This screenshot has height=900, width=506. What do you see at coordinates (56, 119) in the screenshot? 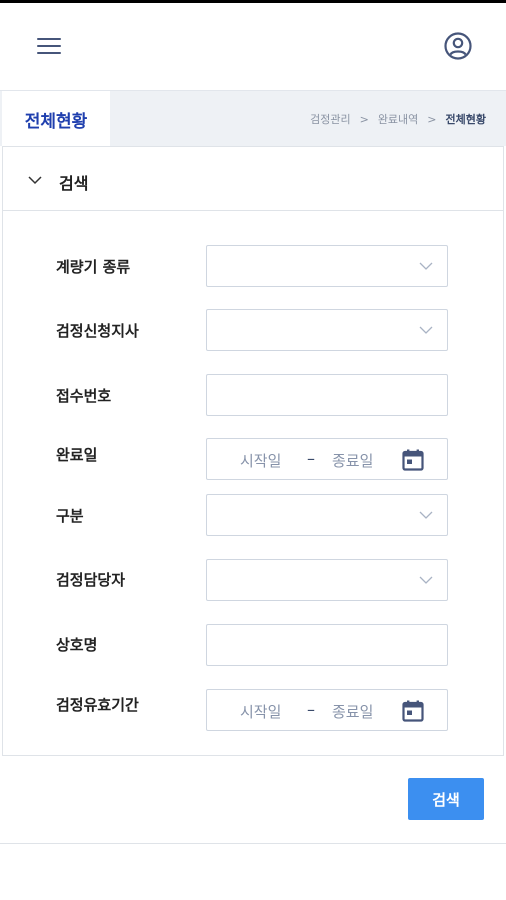
I see `page-title: 전체현황` at bounding box center [56, 119].